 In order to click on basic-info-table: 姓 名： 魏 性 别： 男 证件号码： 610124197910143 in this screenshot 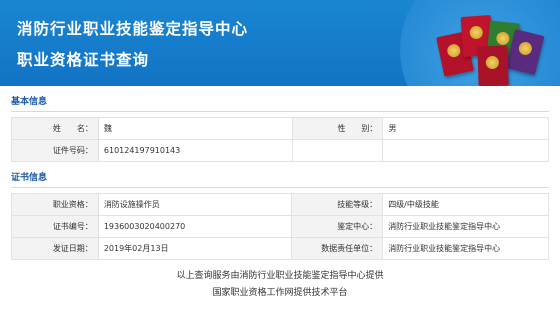, I will do `click(280, 139)`.